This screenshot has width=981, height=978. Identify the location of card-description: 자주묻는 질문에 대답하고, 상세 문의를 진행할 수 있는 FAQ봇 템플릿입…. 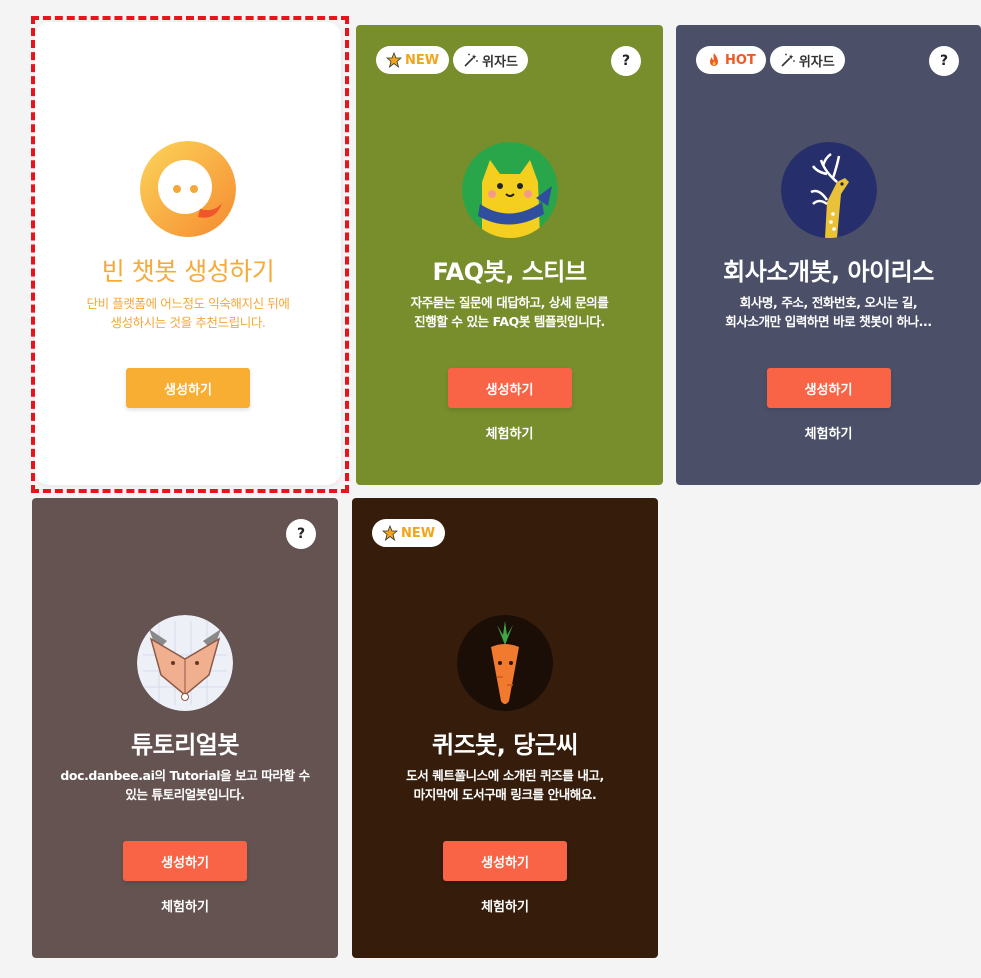
(509, 312).